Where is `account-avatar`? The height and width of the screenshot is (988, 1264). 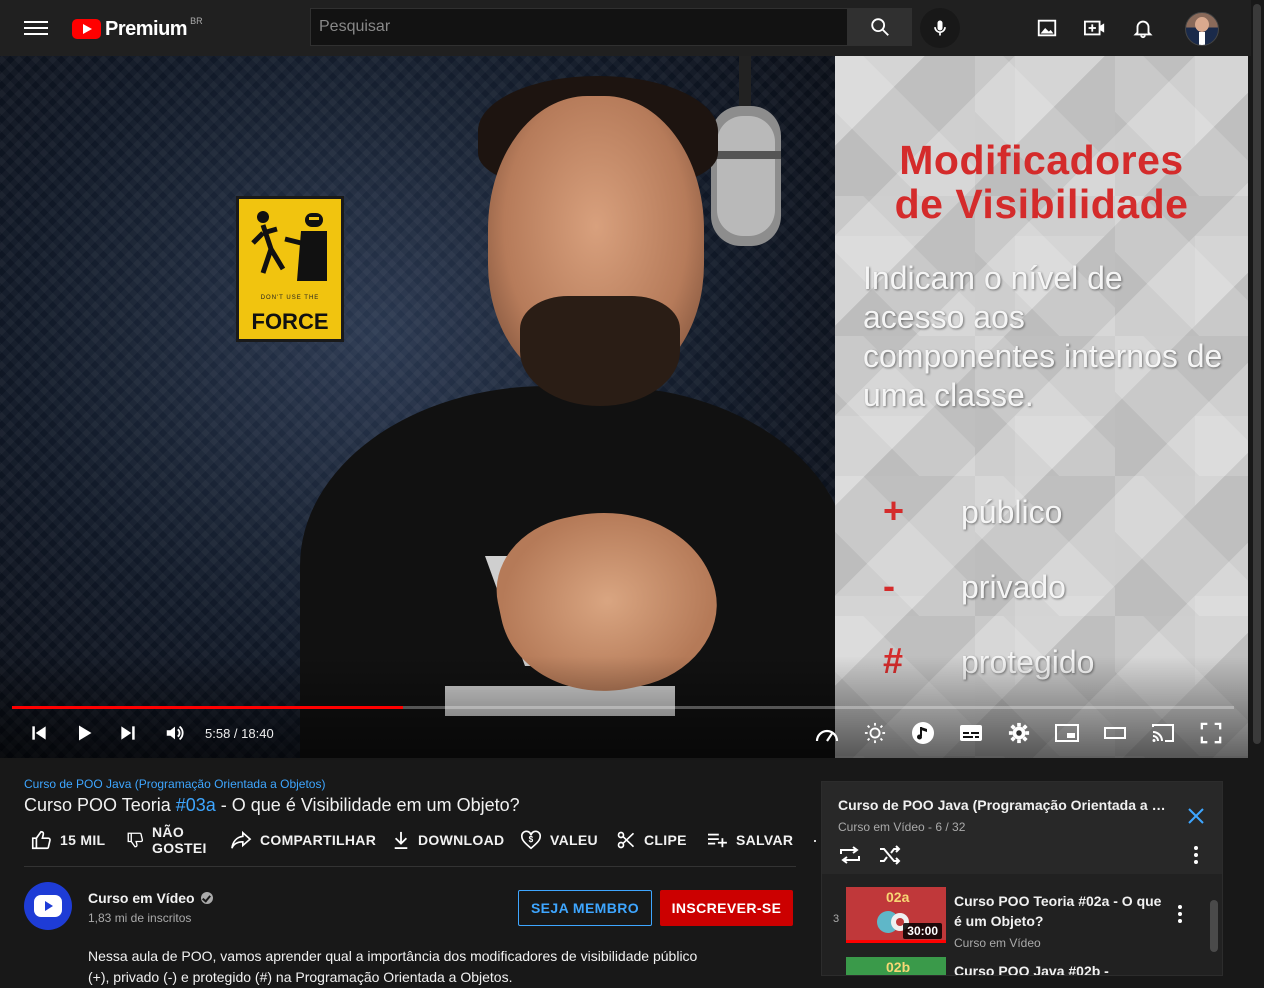
account-avatar is located at coordinates (1202, 29).